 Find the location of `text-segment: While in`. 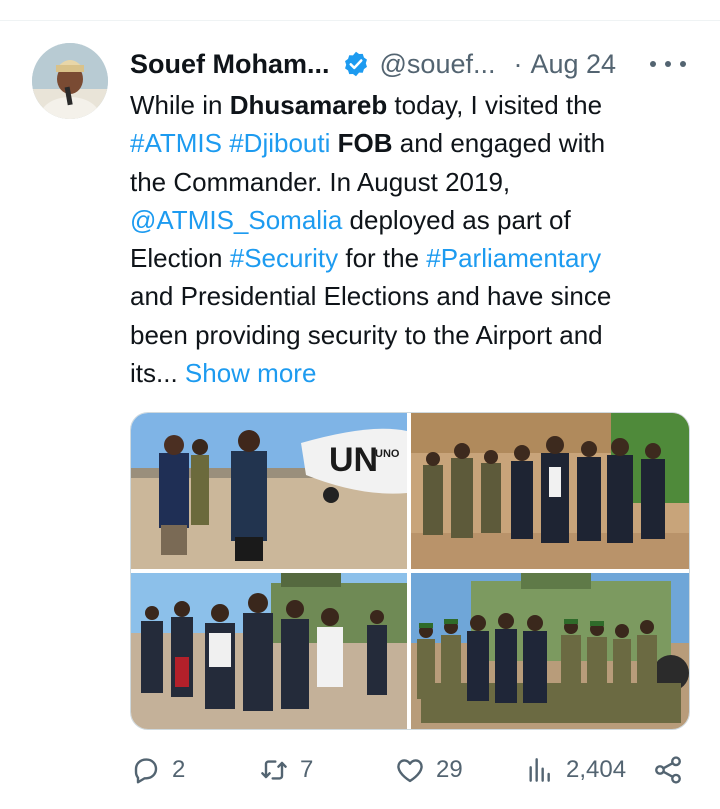

text-segment: While in is located at coordinates (180, 105).